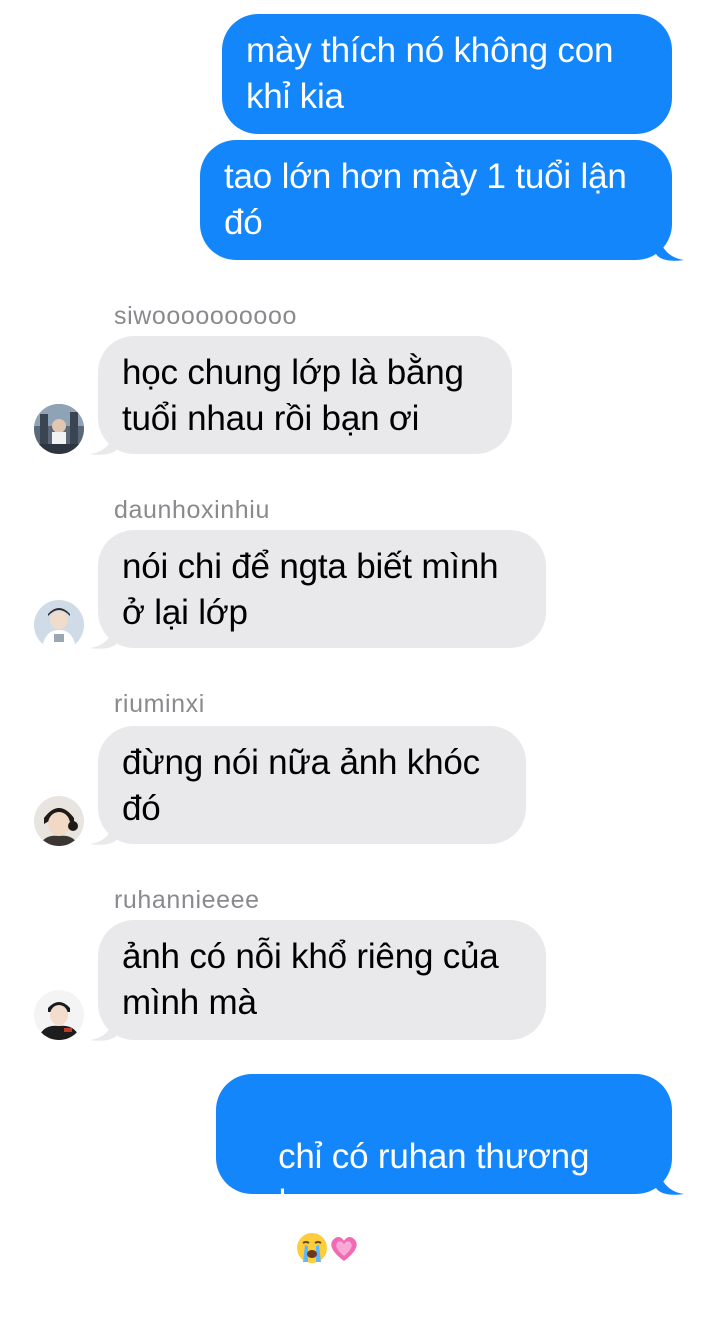 The height and width of the screenshot is (1318, 720). I want to click on message-text: chỉ có ruhan thương anh thôi, so click(415, 1202).